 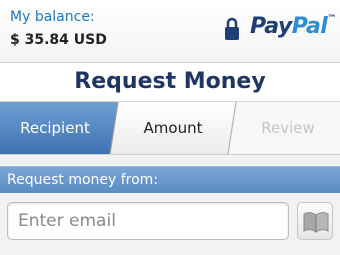 What do you see at coordinates (331, 19) in the screenshot?
I see `logo-trademark: ™` at bounding box center [331, 19].